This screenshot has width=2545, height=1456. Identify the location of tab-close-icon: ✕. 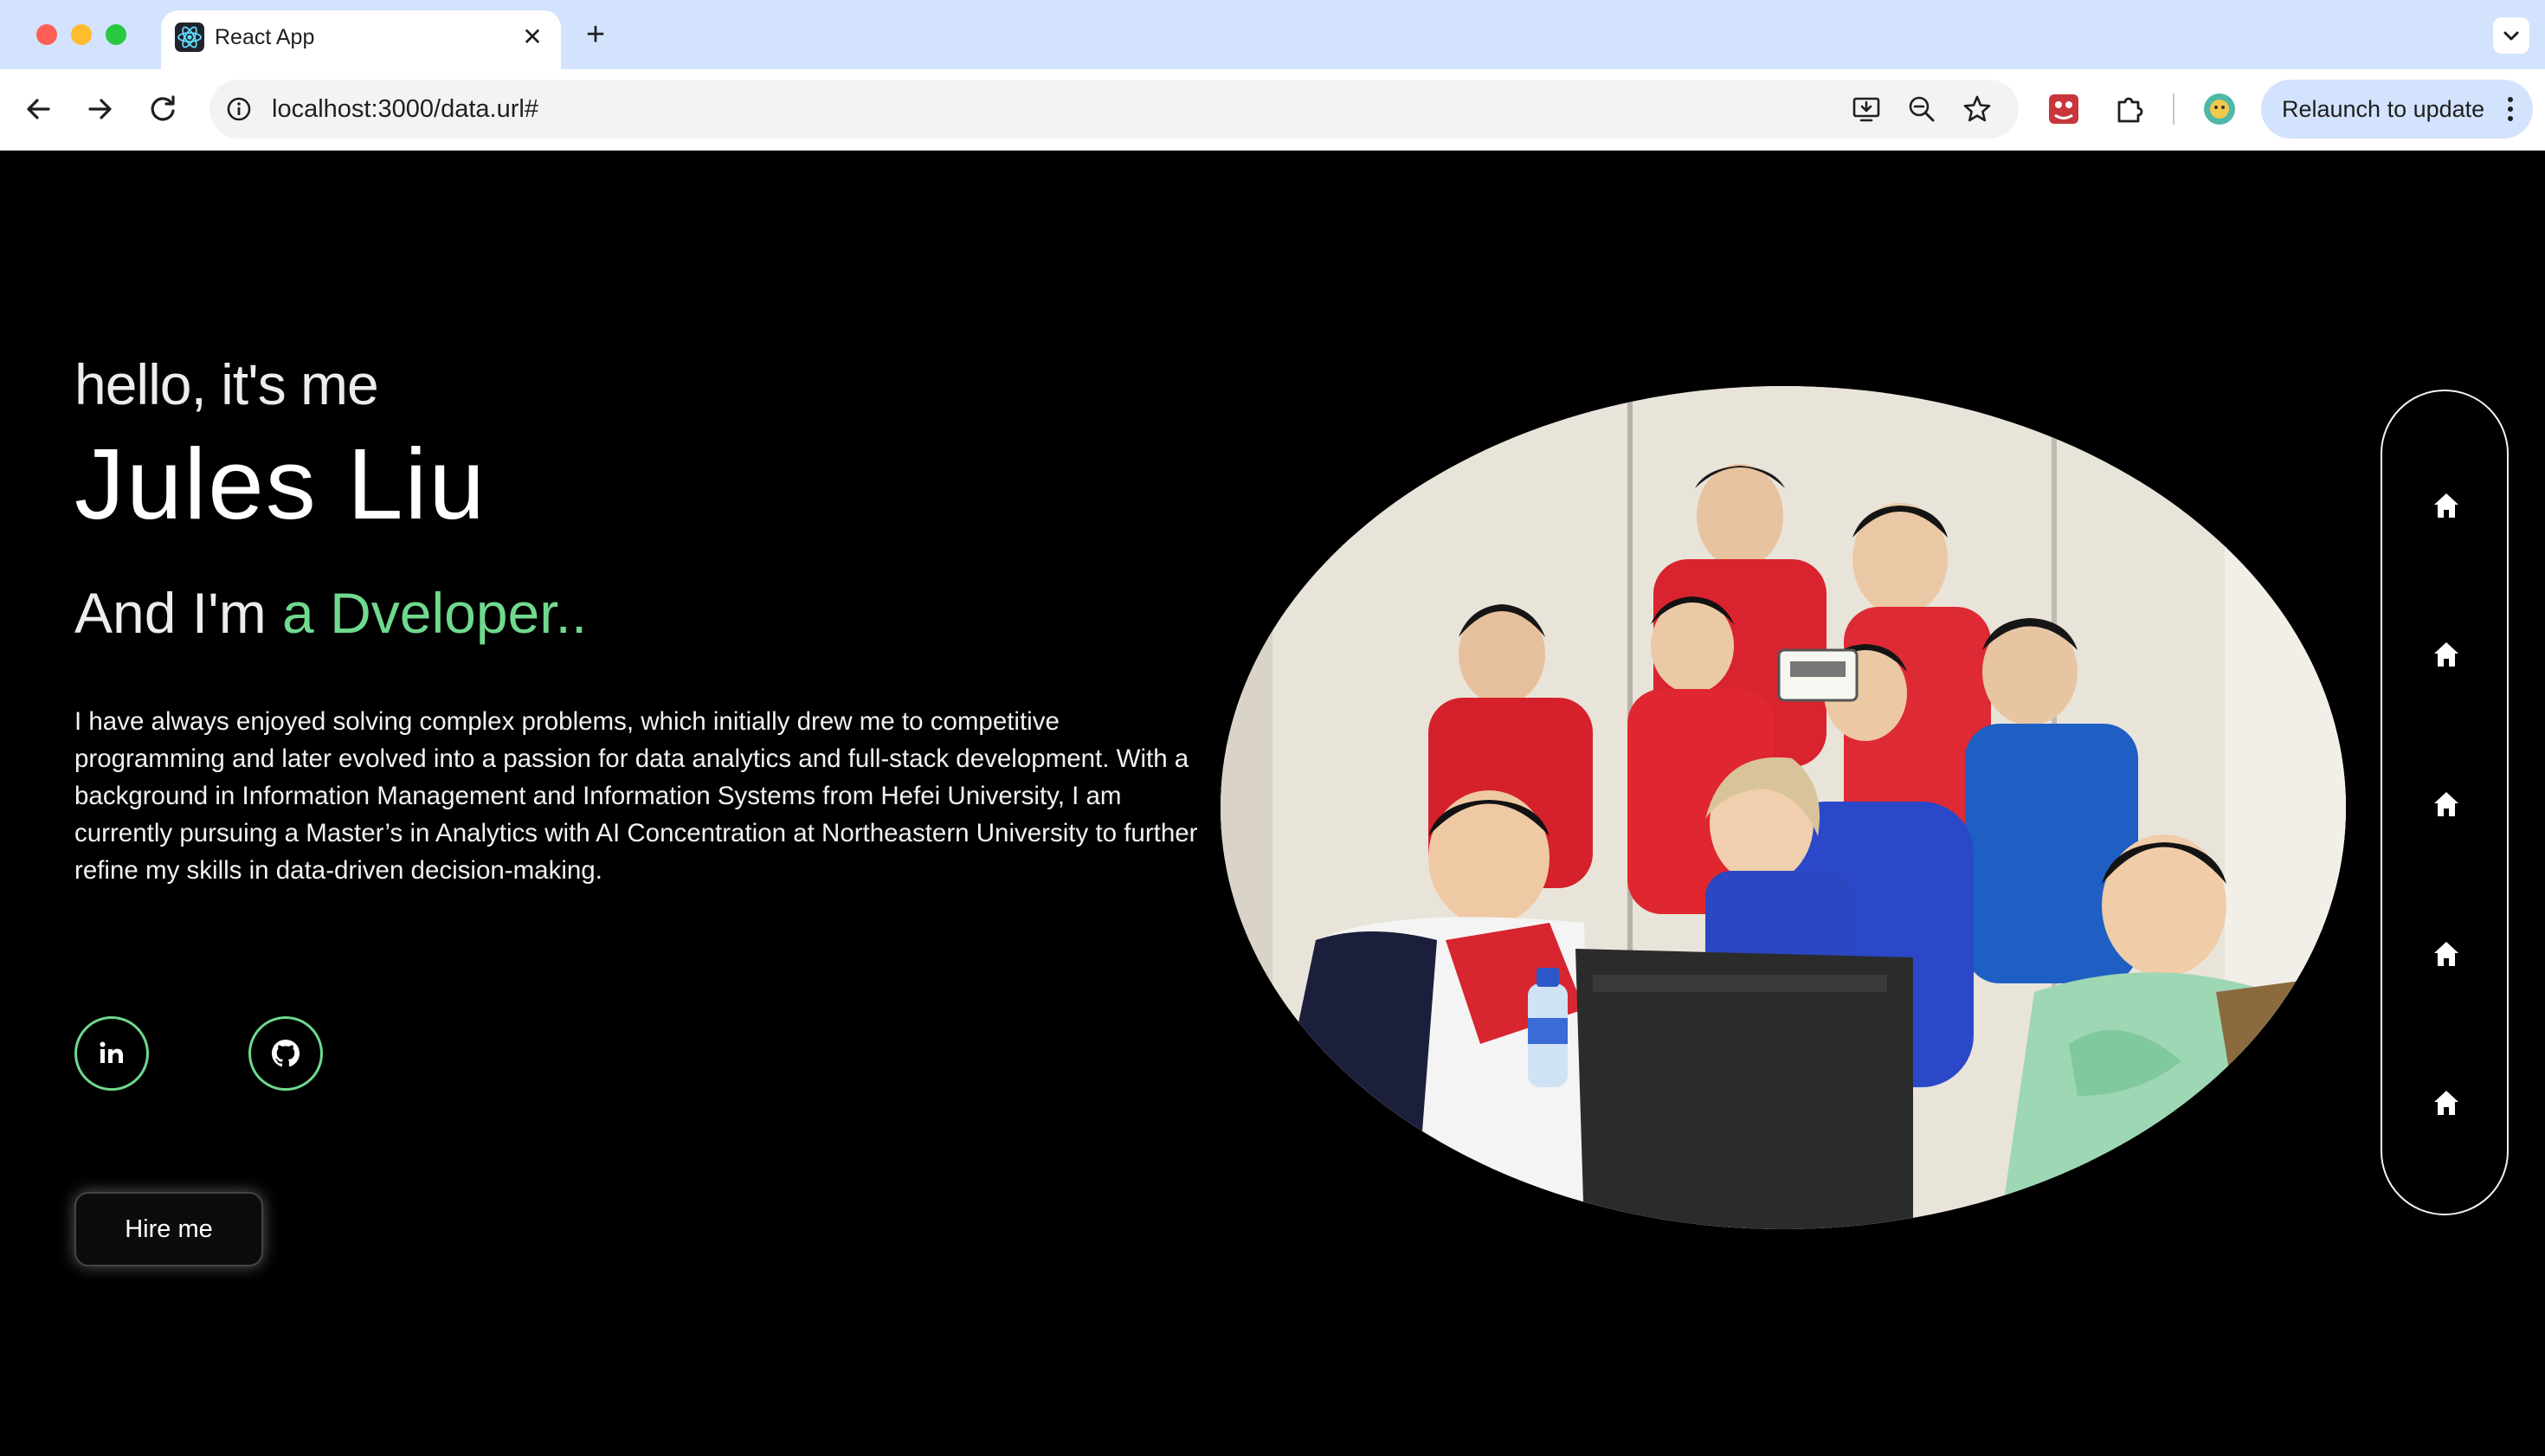
(532, 37).